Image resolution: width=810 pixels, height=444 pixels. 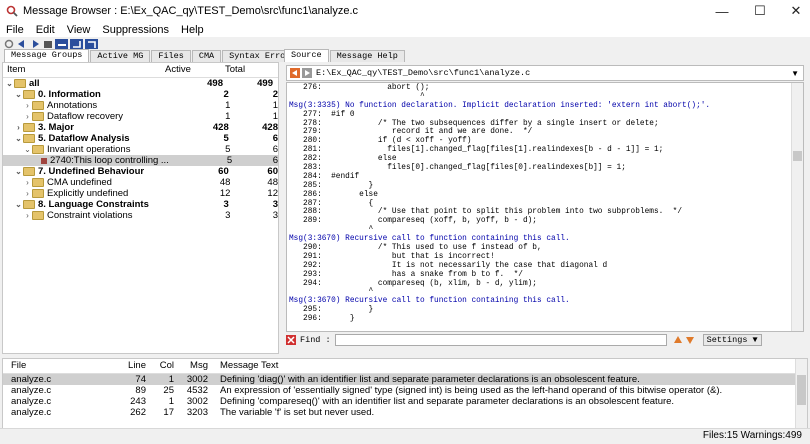 What do you see at coordinates (61, 43) in the screenshot?
I see `collapse-icon` at bounding box center [61, 43].